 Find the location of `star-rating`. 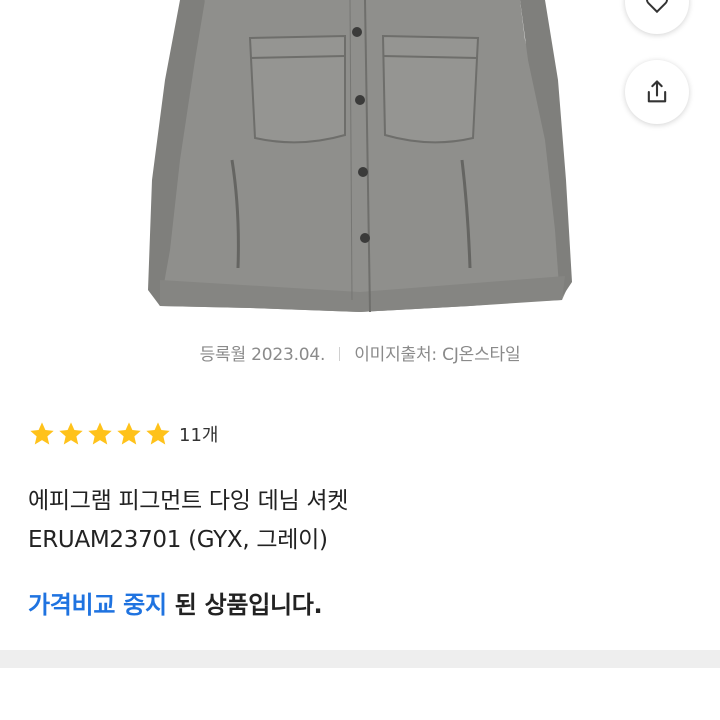

star-rating is located at coordinates (100, 434).